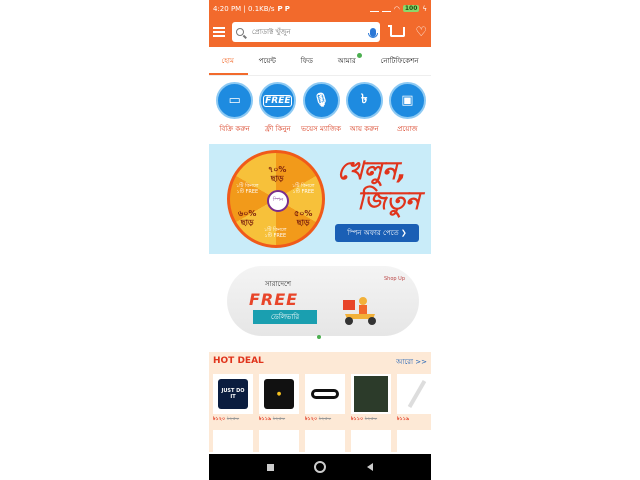 This screenshot has width=640, height=480. I want to click on laptop-hand-icon: ▭, so click(235, 100).